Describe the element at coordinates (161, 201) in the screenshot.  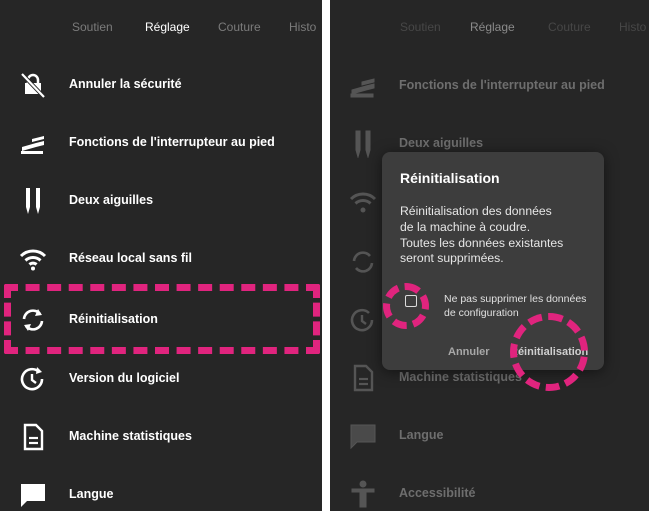
I see `menu-item-twin-needle: Deux aiguilles` at that location.